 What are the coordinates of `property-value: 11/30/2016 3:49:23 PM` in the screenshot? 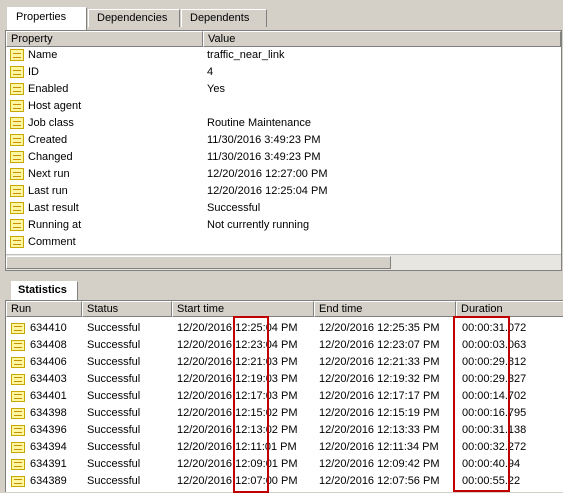 It's located at (264, 157).